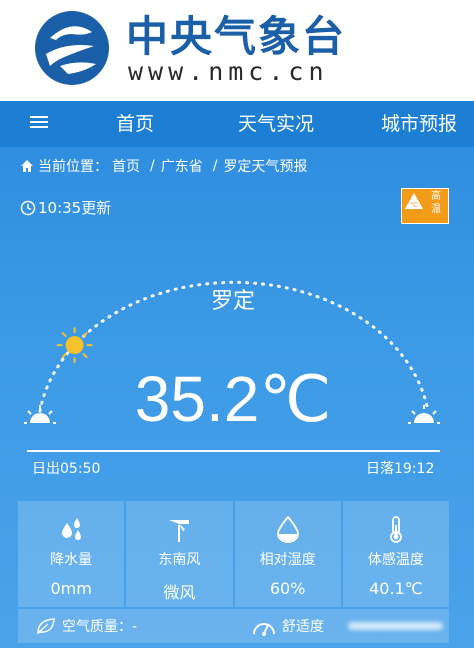 The width and height of the screenshot is (474, 648). What do you see at coordinates (72, 48) in the screenshot?
I see `nmc-logo-icon` at bounding box center [72, 48].